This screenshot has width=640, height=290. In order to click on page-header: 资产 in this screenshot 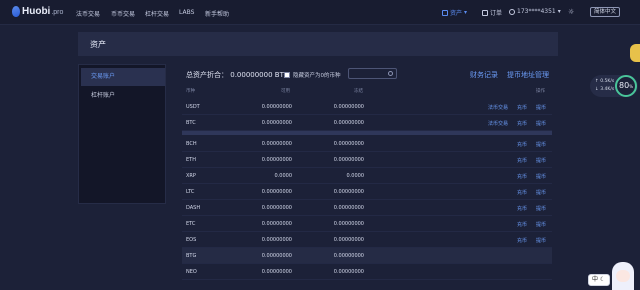, I will do `click(318, 44)`.